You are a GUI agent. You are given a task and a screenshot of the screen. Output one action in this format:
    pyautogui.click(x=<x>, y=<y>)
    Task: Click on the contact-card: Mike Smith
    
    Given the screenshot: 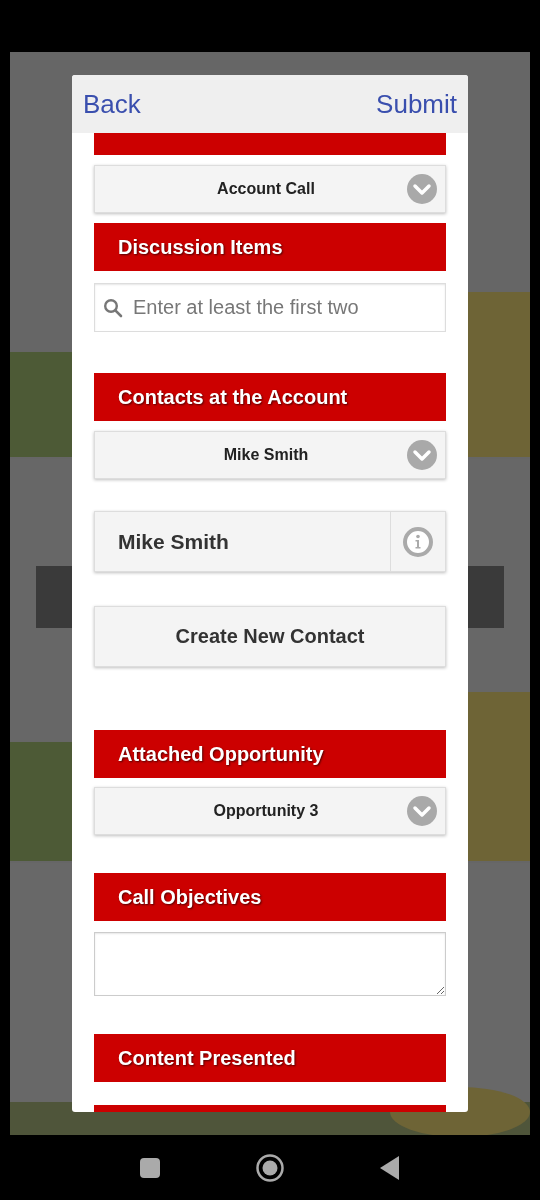 What is the action you would take?
    pyautogui.click(x=270, y=541)
    